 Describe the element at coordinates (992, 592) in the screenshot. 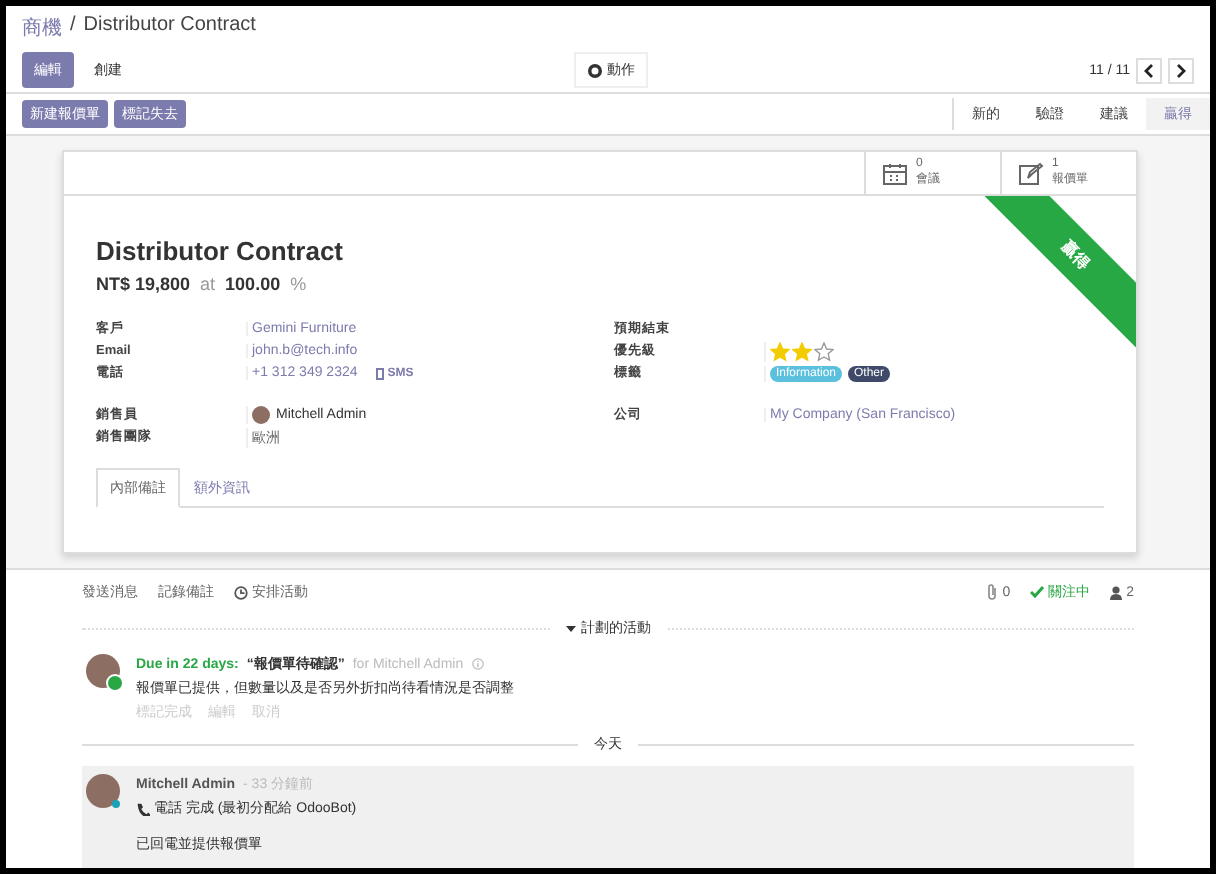

I see `paperclip-icon` at that location.